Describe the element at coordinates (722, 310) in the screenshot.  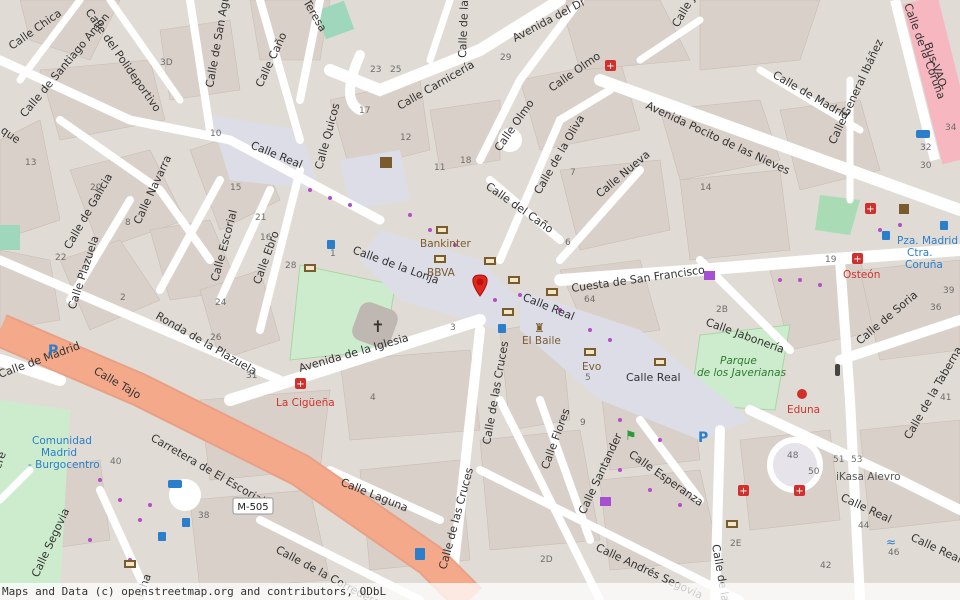
I see `svg-text: 2B` at that location.